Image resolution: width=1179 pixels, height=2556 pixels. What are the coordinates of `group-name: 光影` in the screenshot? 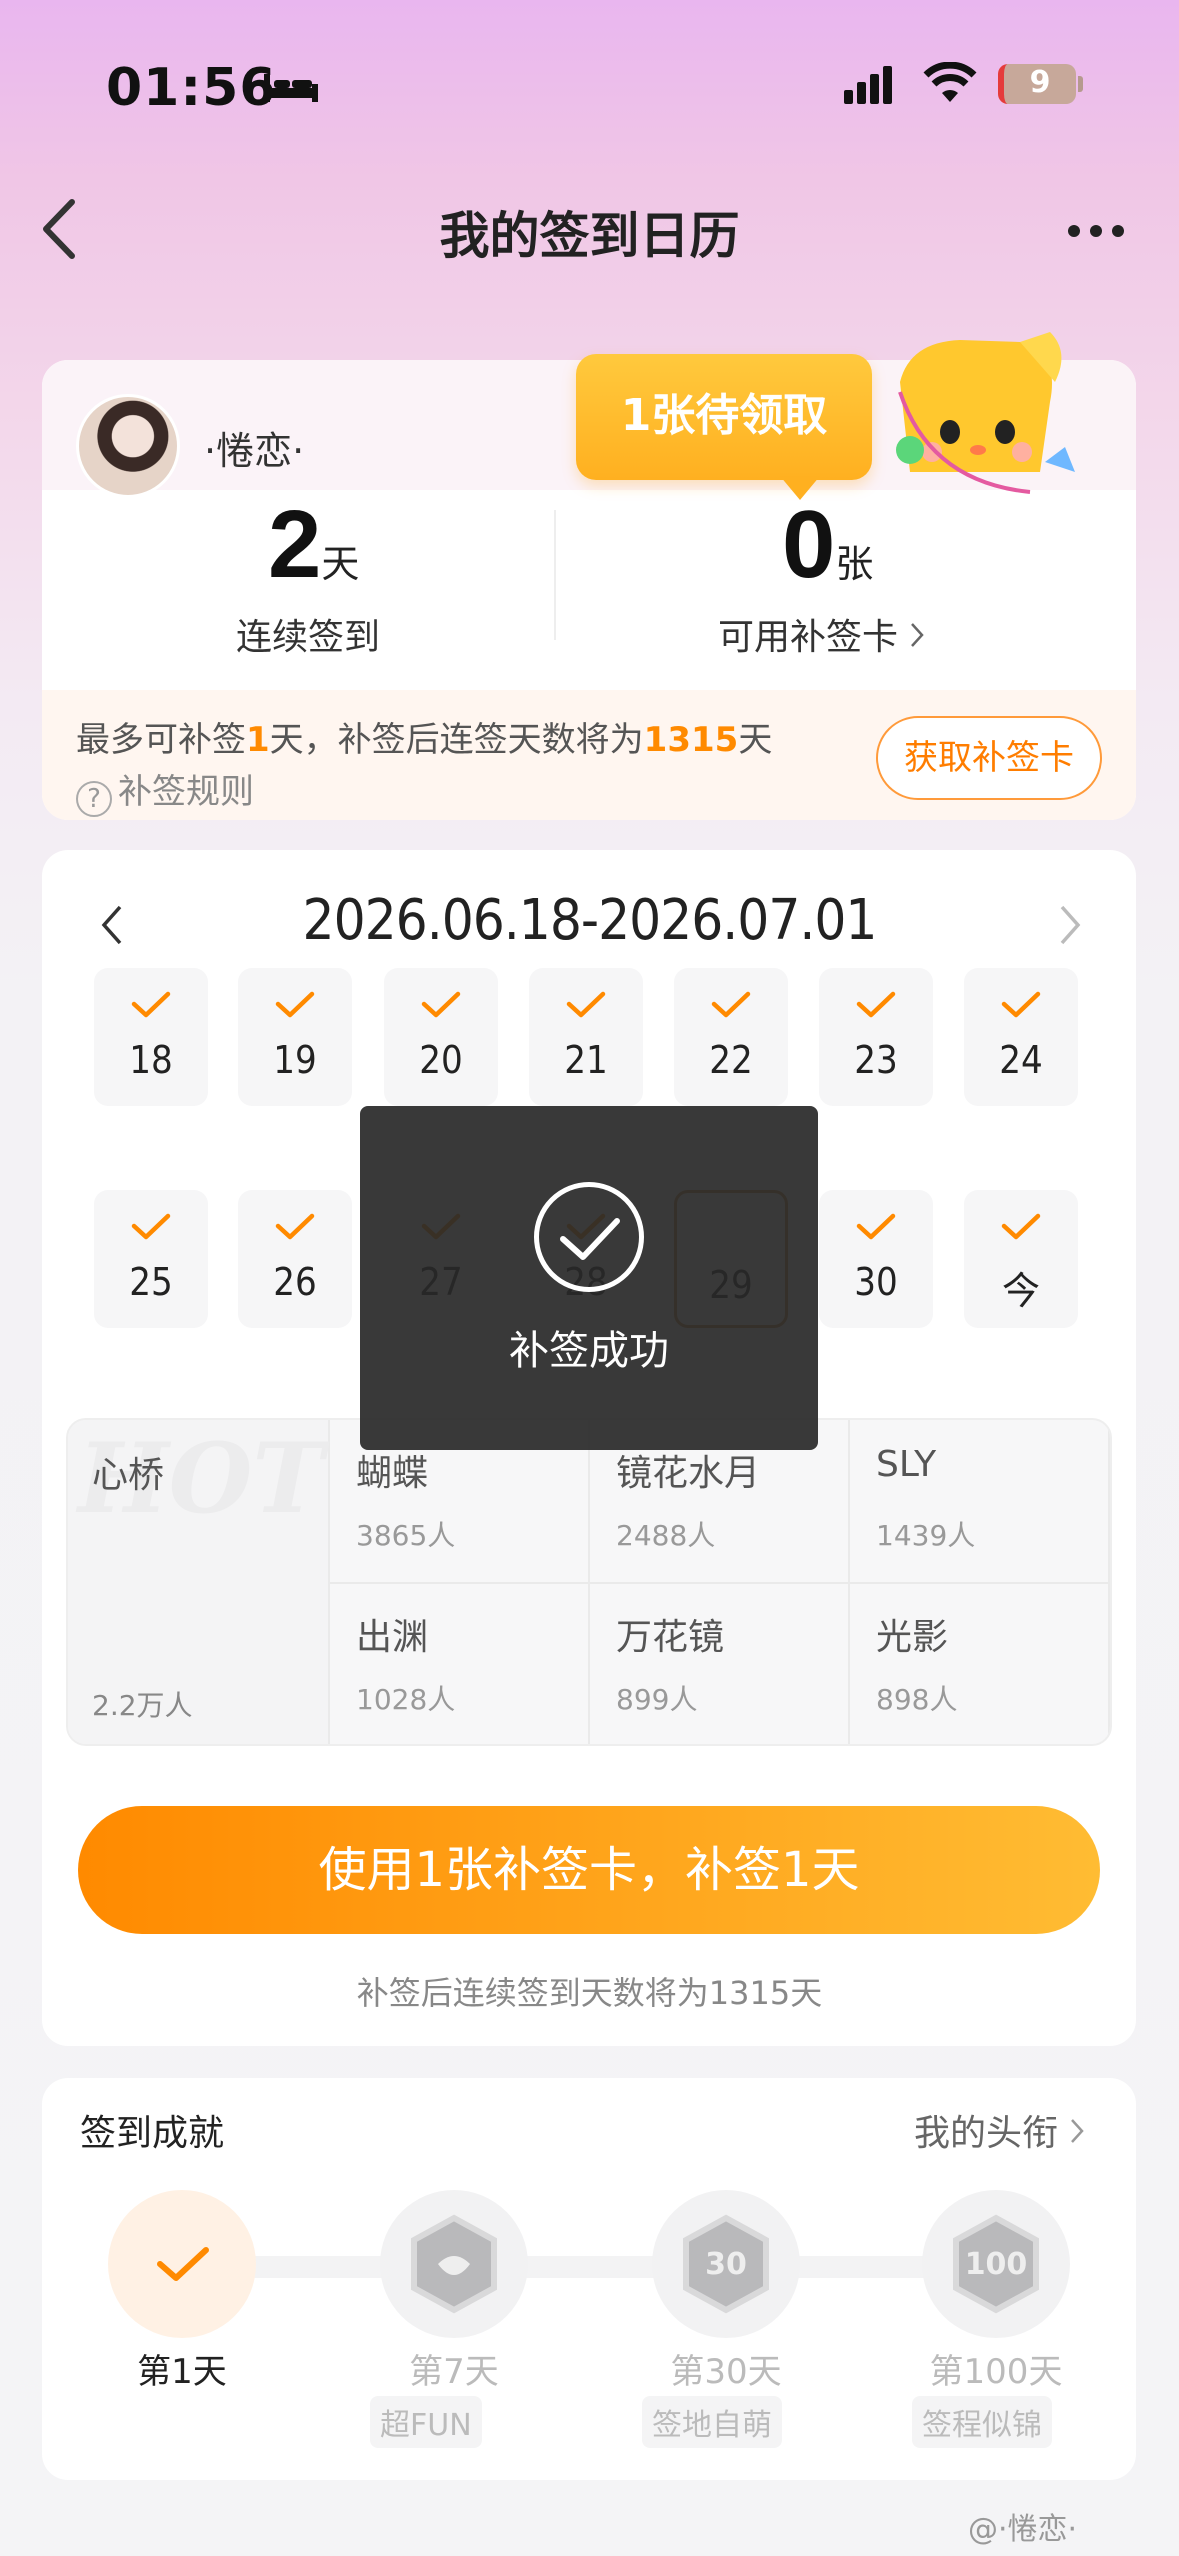 It's located at (912, 1637).